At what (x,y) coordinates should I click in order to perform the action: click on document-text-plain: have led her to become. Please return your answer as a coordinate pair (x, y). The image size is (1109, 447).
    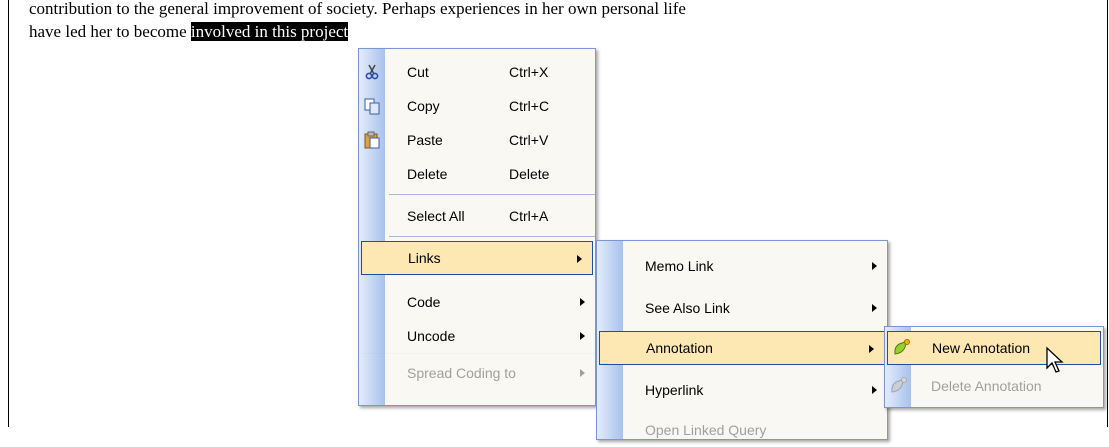
    Looking at the image, I should click on (110, 31).